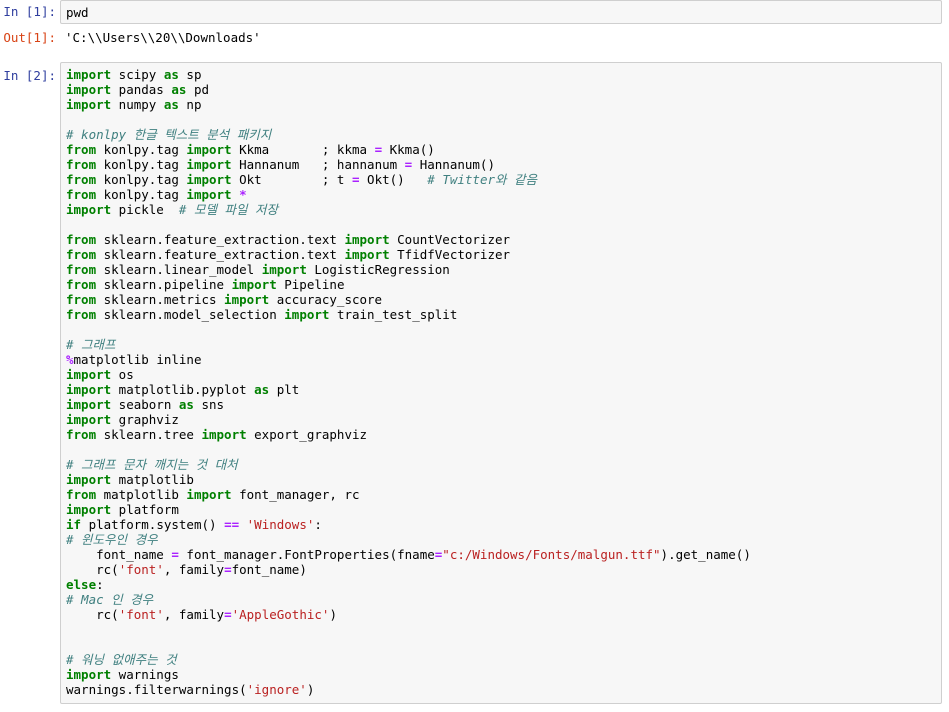  What do you see at coordinates (220, 254) in the screenshot?
I see `code-text-token: sklearn.feature_extraction.text` at bounding box center [220, 254].